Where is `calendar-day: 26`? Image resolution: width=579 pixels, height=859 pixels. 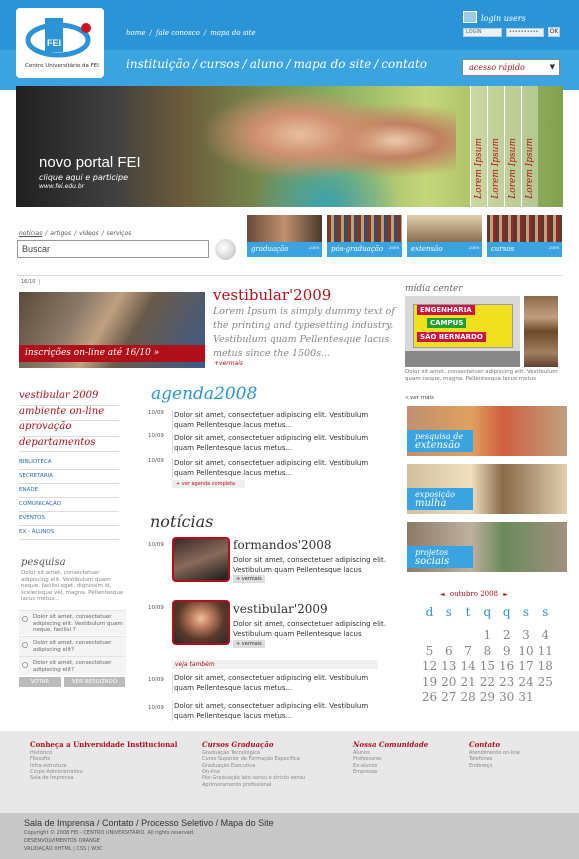 calendar-day: 26 is located at coordinates (429, 697).